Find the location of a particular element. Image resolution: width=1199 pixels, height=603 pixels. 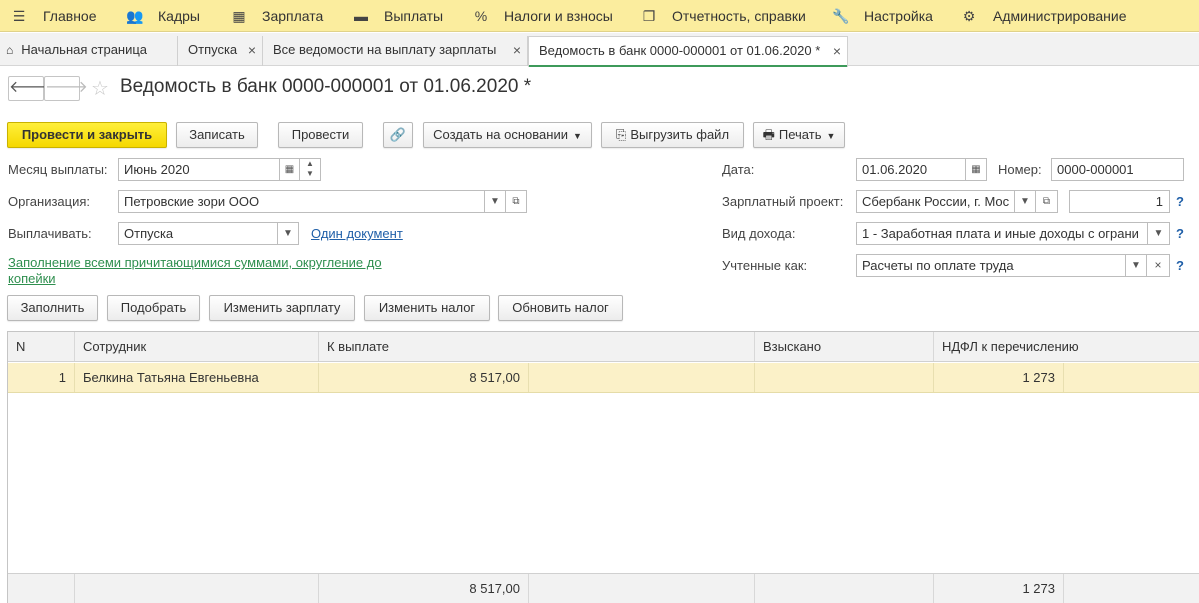

calculator-icon: ▦ is located at coordinates (239, 16).